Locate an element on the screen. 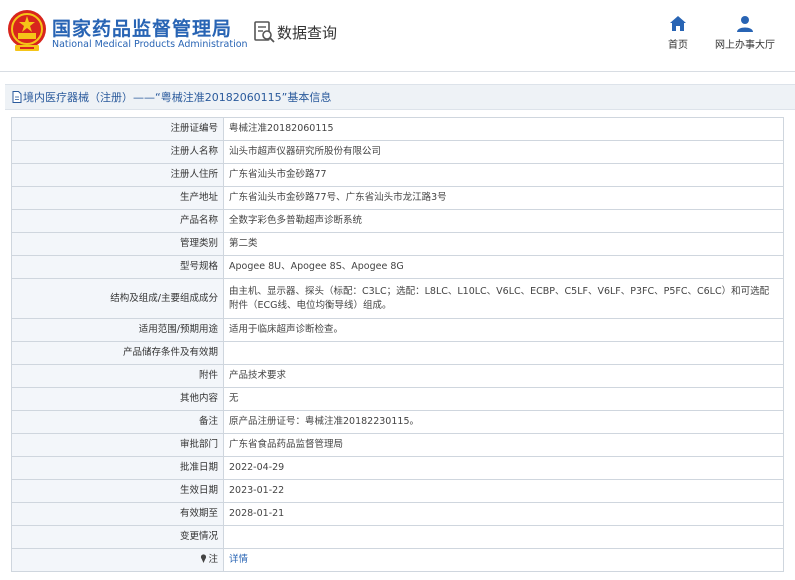 The height and width of the screenshot is (580, 795). table-row: 注册证编号 粤械注准20182060115 is located at coordinates (397, 129).